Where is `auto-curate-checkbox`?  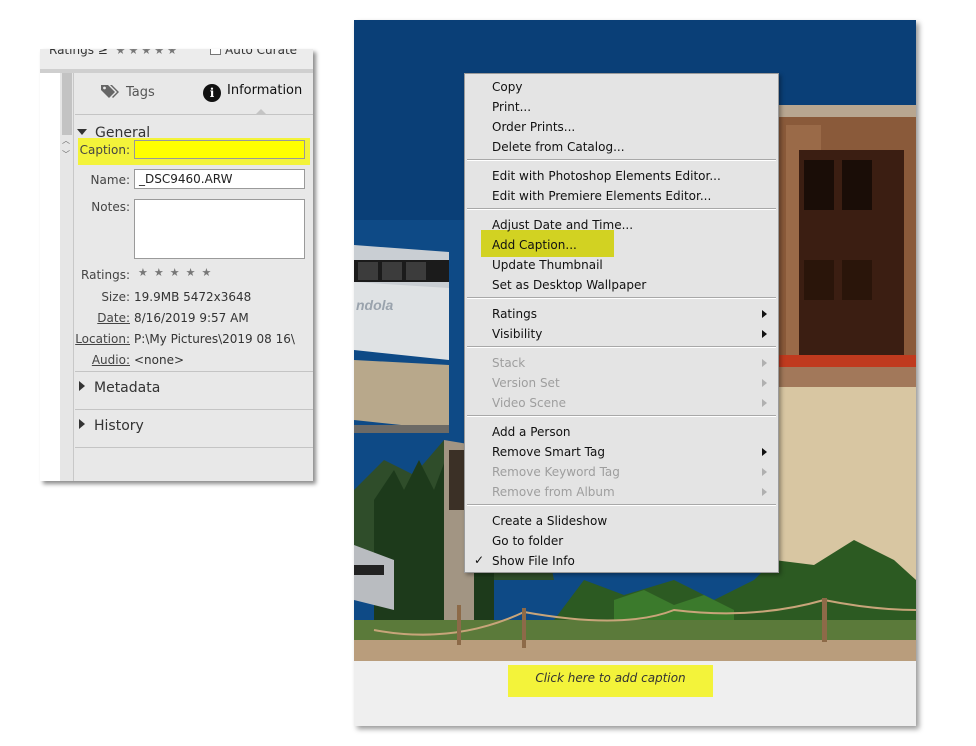
auto-curate-checkbox is located at coordinates (215, 52).